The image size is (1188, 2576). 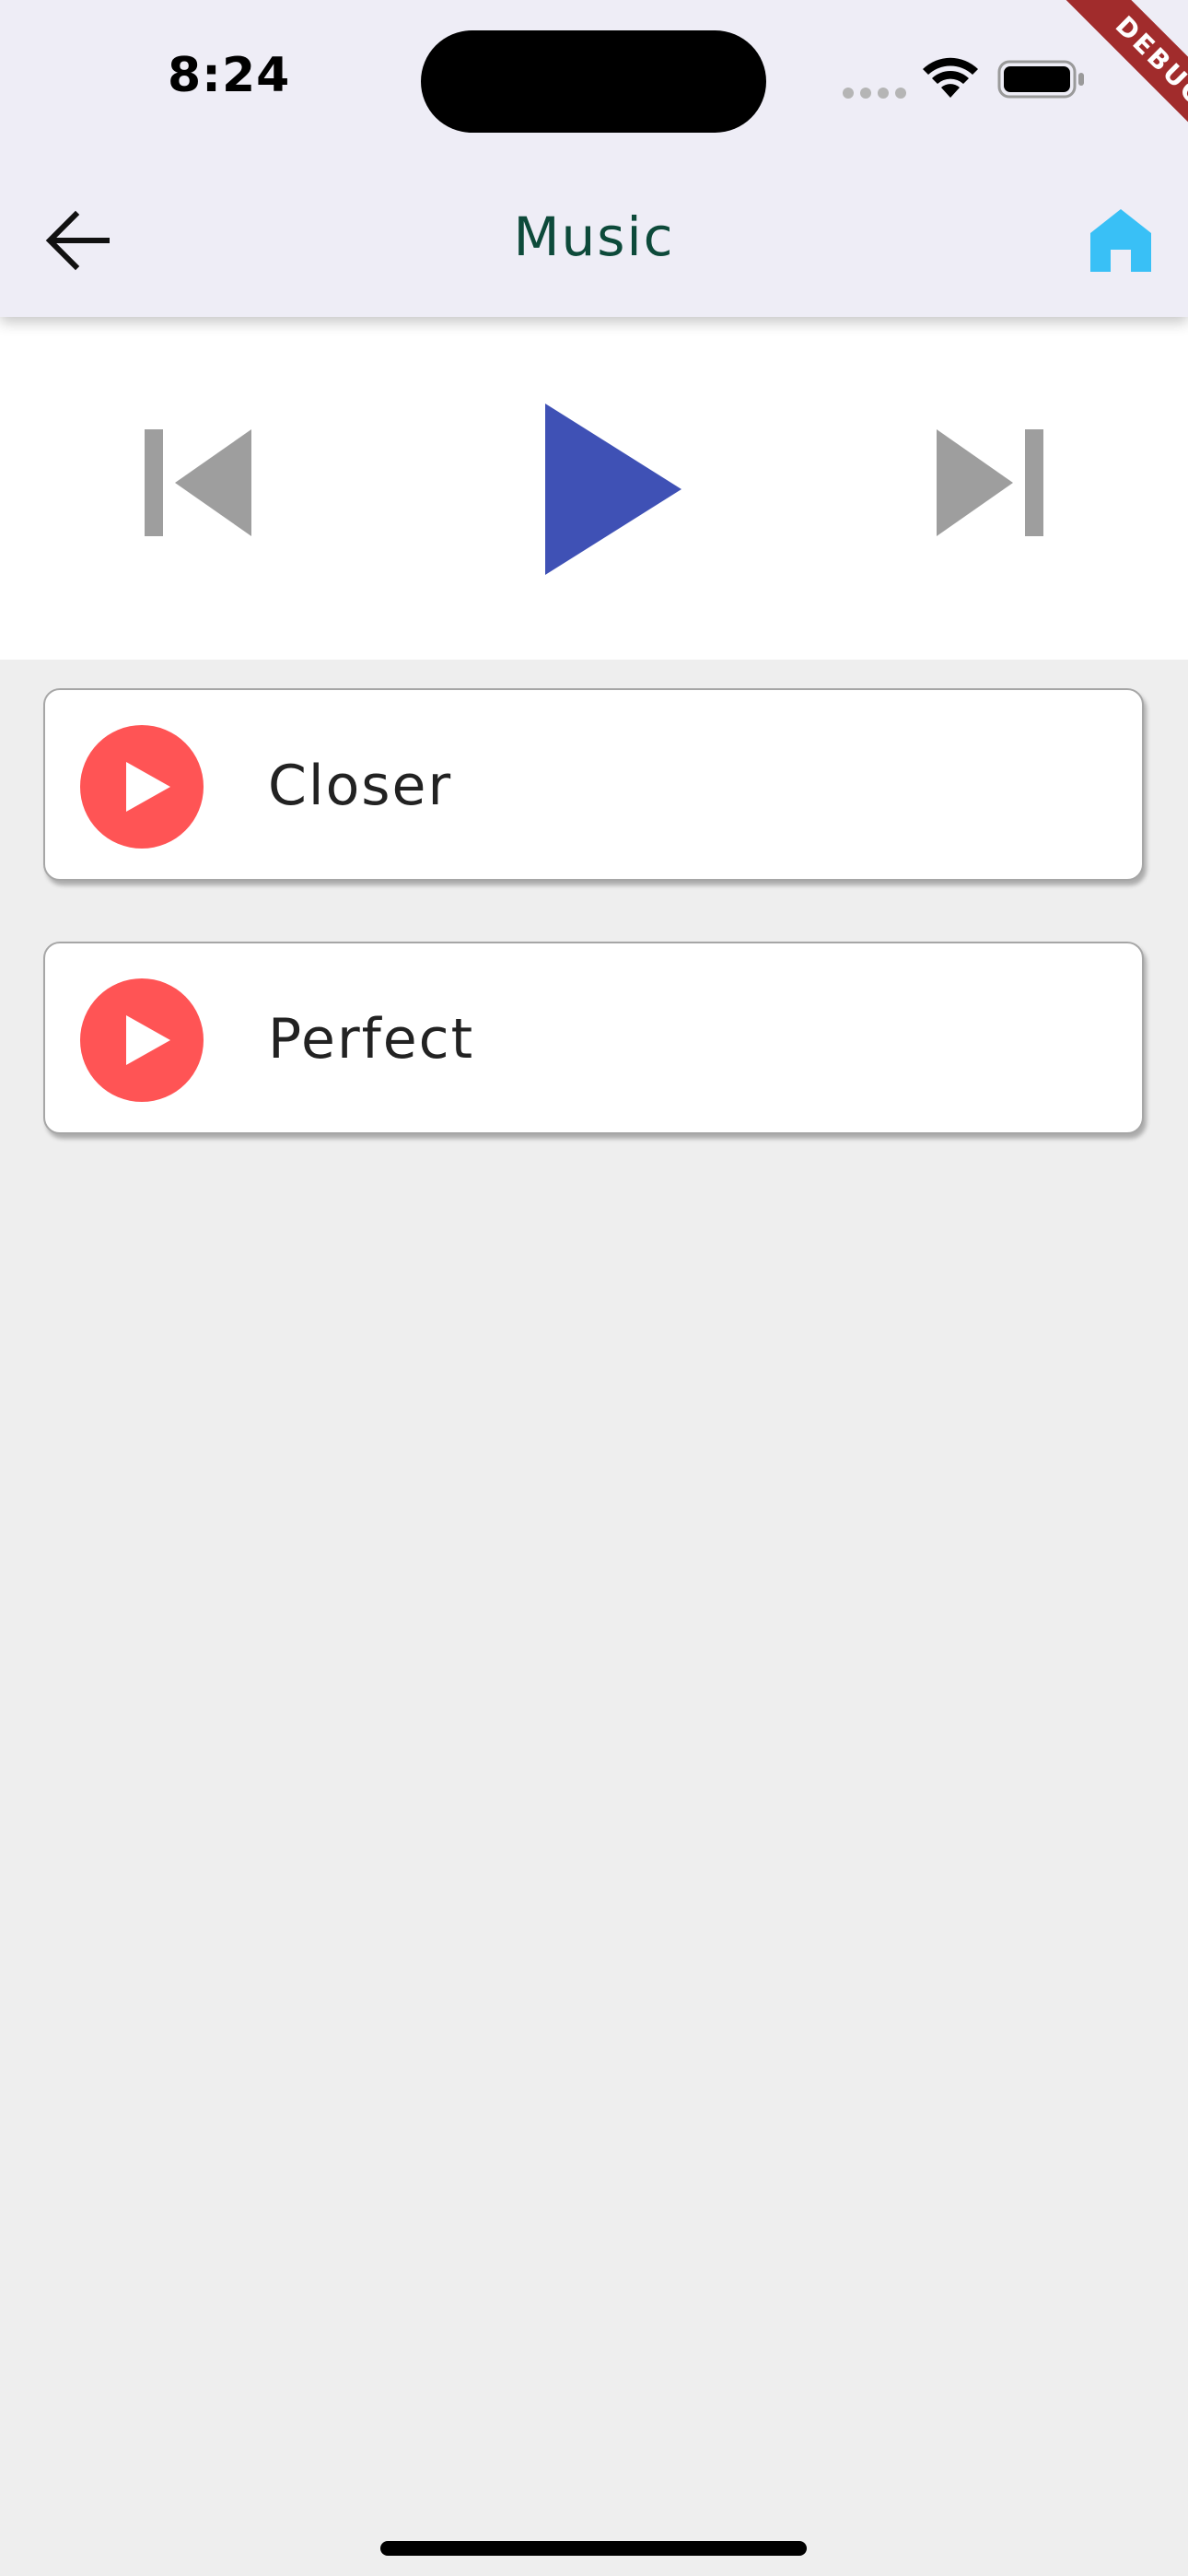 I want to click on skip-next-icon, so click(x=990, y=482).